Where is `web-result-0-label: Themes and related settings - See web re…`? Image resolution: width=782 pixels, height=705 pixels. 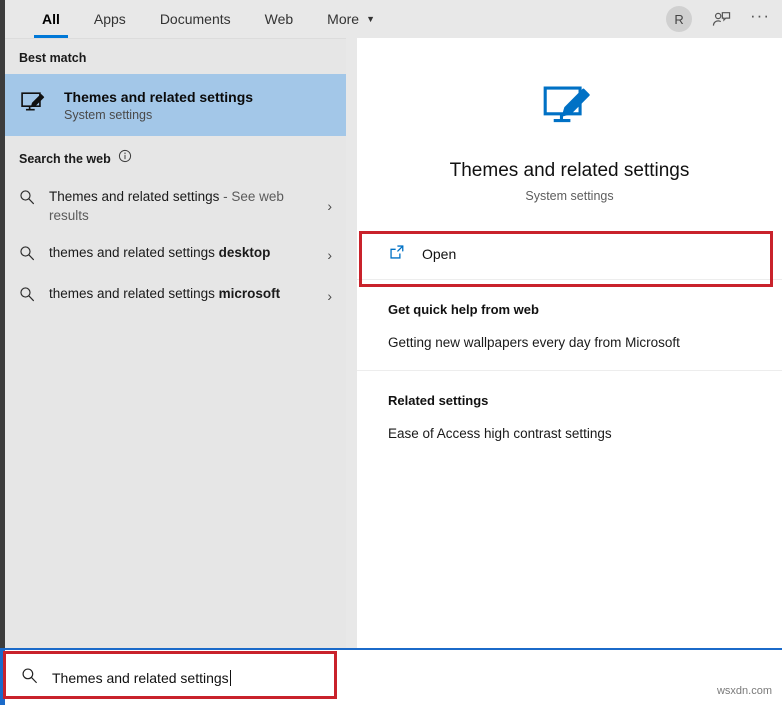 web-result-0-label: Themes and related settings - See web re… is located at coordinates (166, 206).